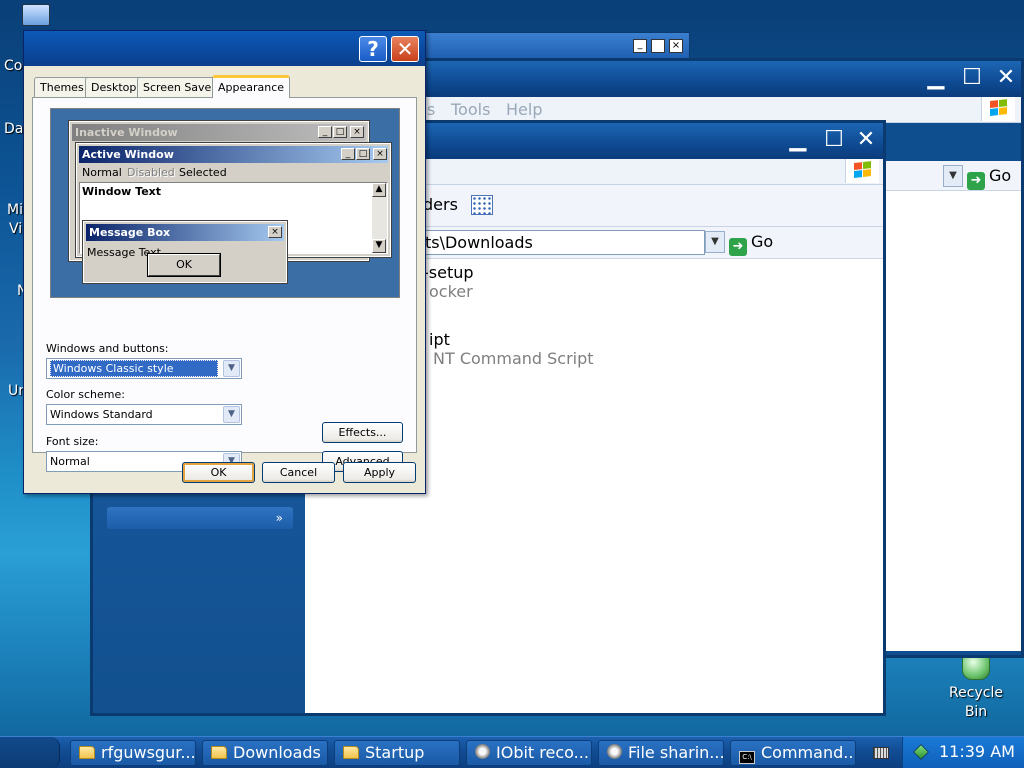  Describe the element at coordinates (524, 109) in the screenshot. I see `back-menu-item-help: Help` at that location.